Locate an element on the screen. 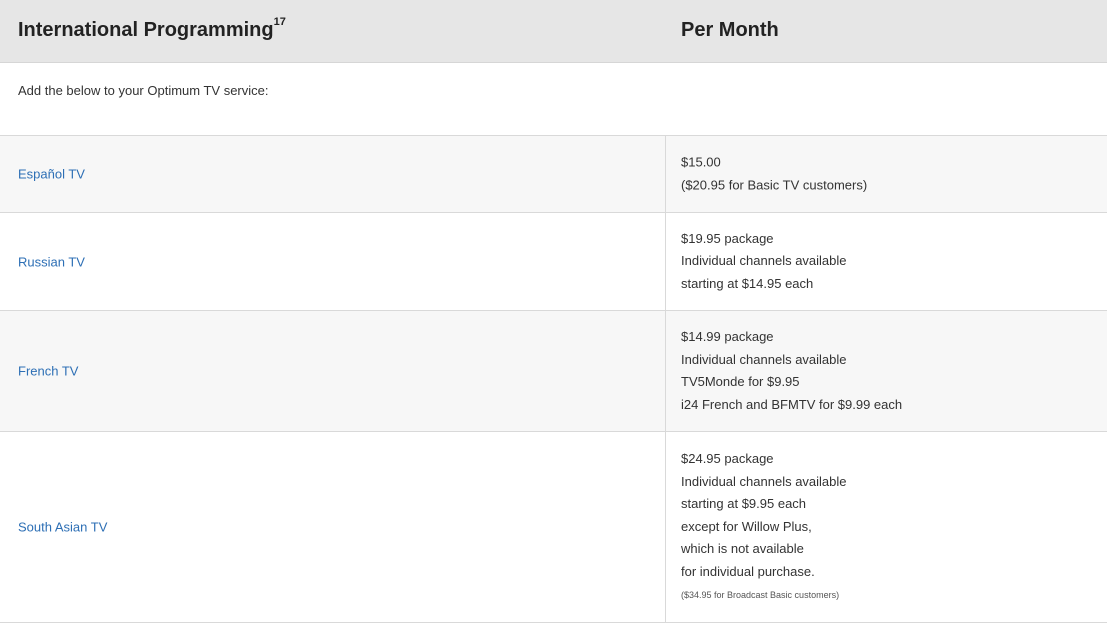  price-line: starting at $9.95 each is located at coordinates (744, 504).